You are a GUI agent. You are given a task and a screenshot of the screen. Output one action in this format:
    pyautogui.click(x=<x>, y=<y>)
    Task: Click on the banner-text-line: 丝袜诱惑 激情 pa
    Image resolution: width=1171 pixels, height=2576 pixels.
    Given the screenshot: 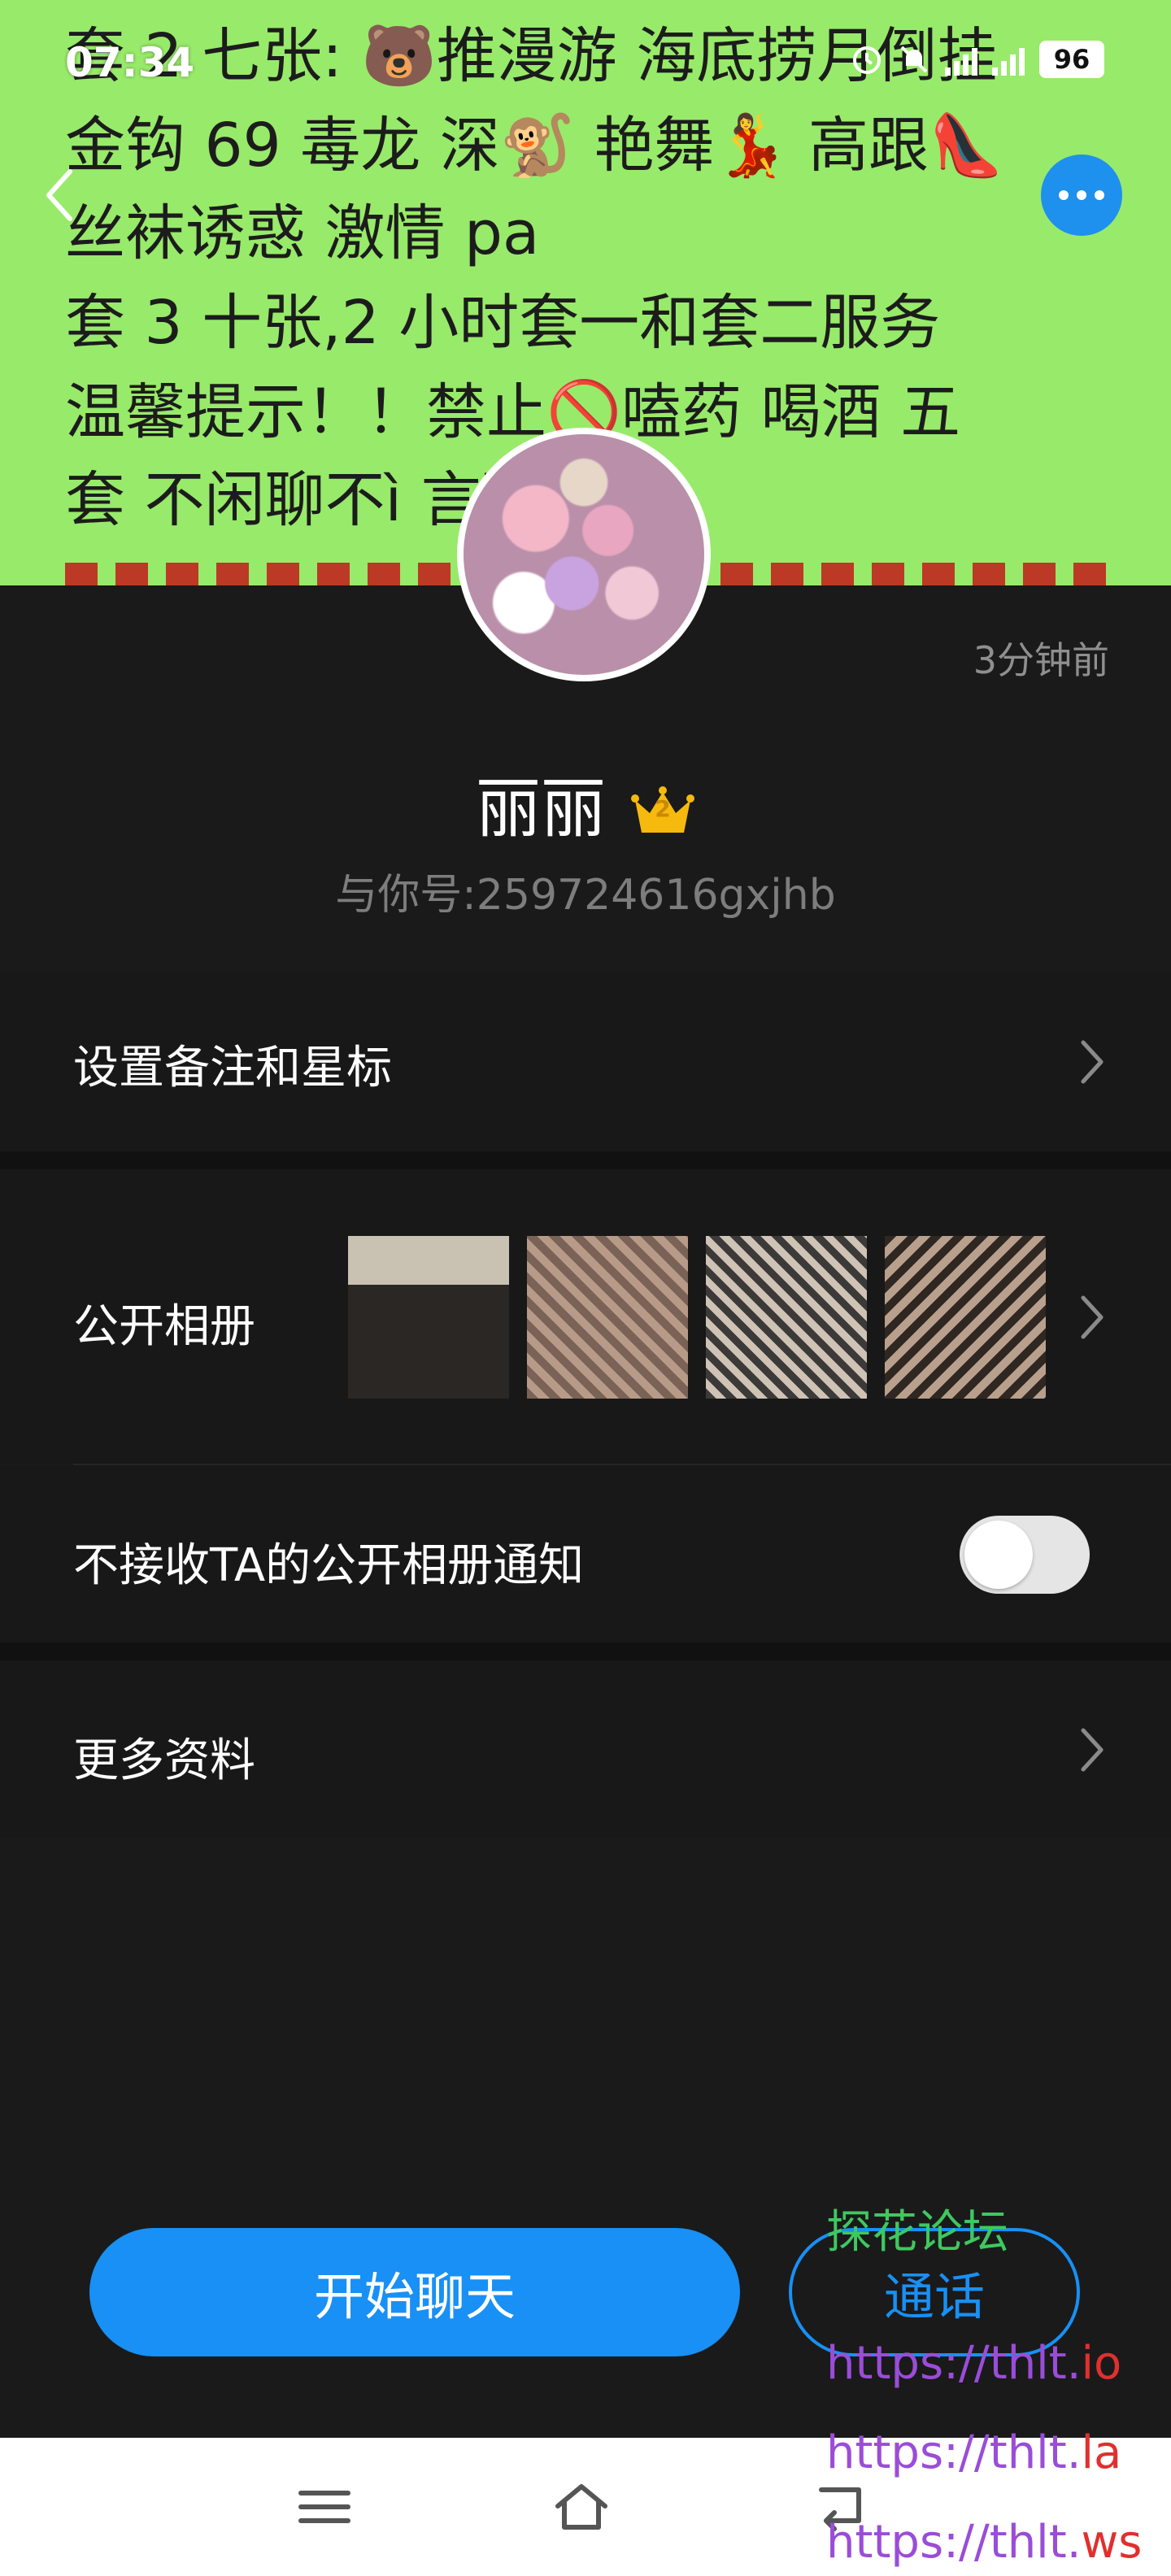 What is the action you would take?
    pyautogui.click(x=302, y=233)
    